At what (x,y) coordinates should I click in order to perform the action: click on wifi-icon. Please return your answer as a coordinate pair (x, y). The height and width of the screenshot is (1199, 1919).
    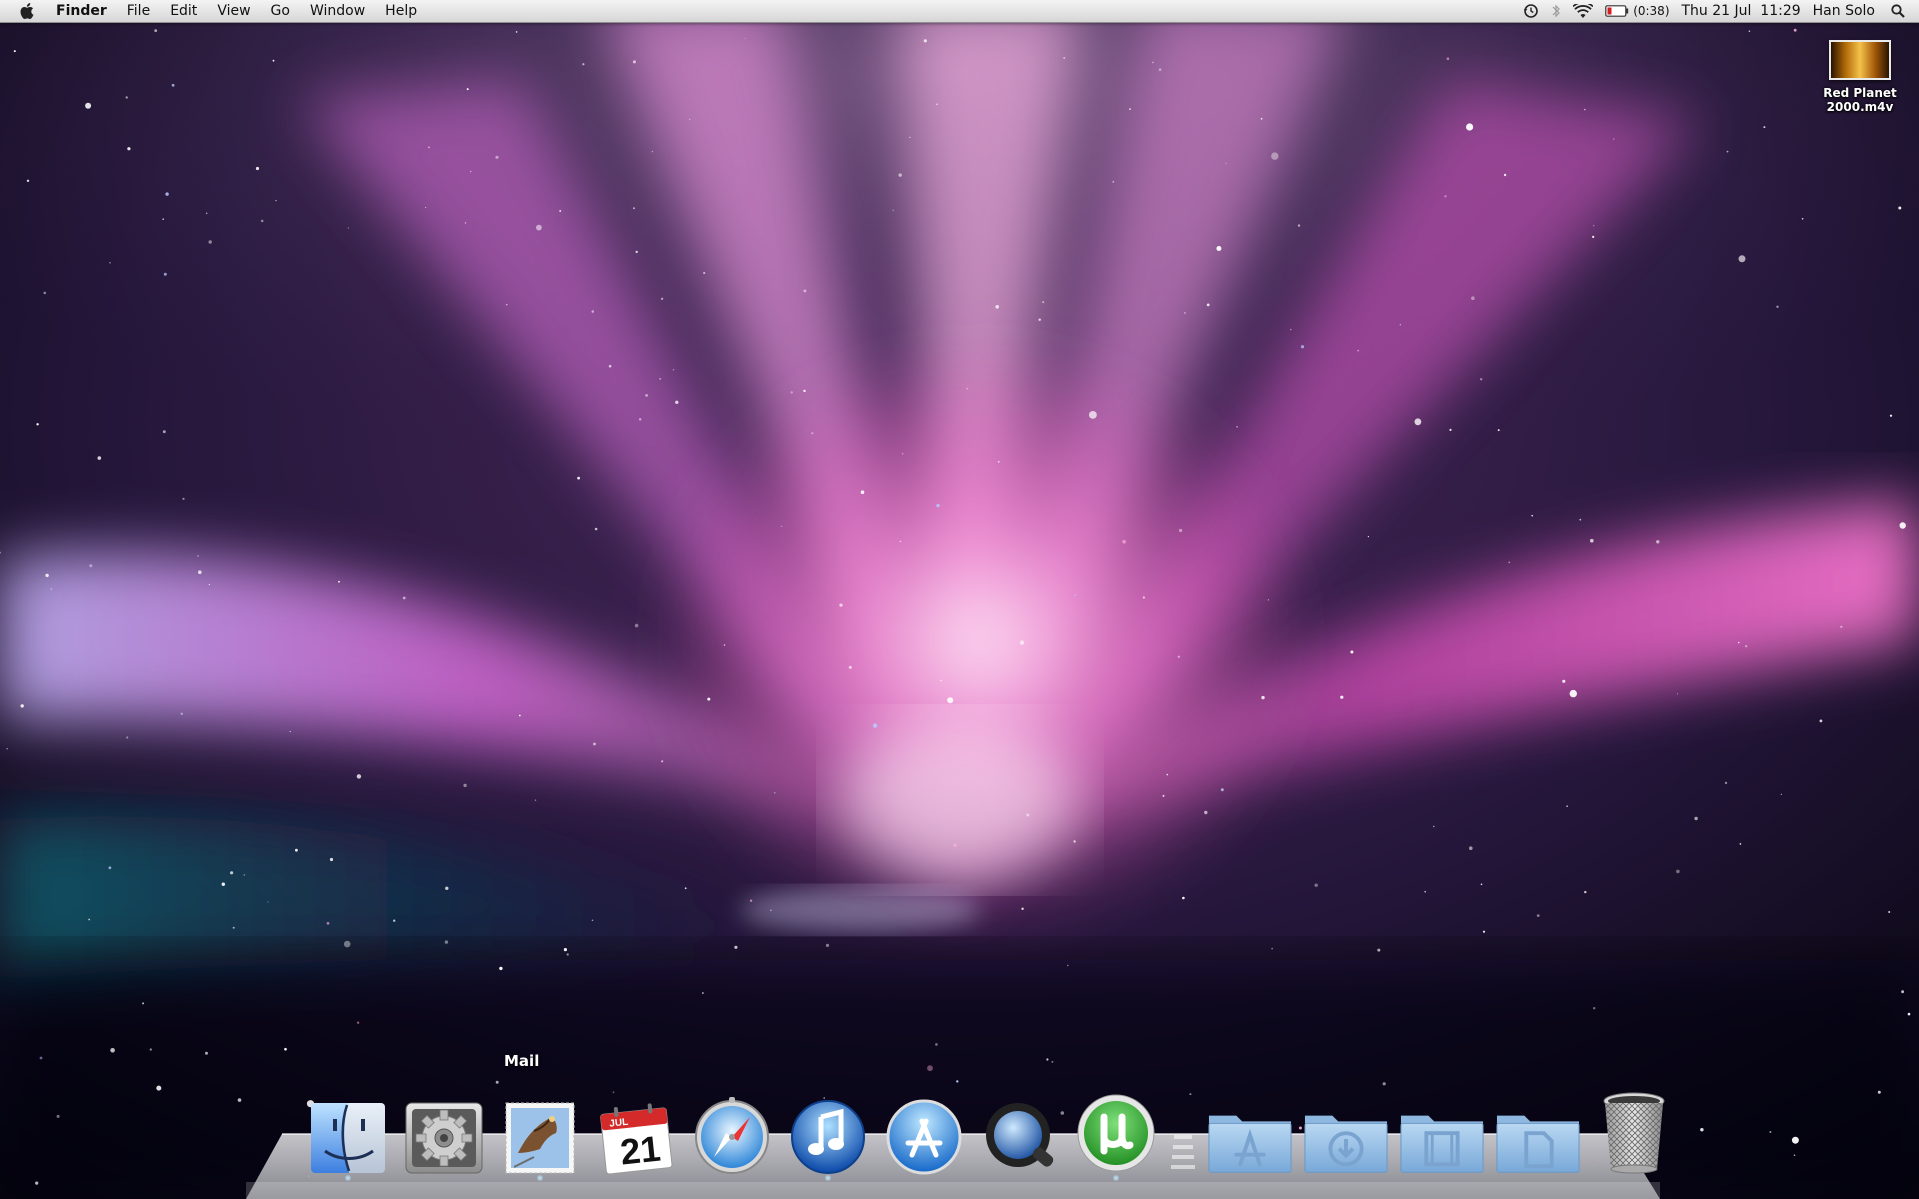
    Looking at the image, I should click on (1583, 11).